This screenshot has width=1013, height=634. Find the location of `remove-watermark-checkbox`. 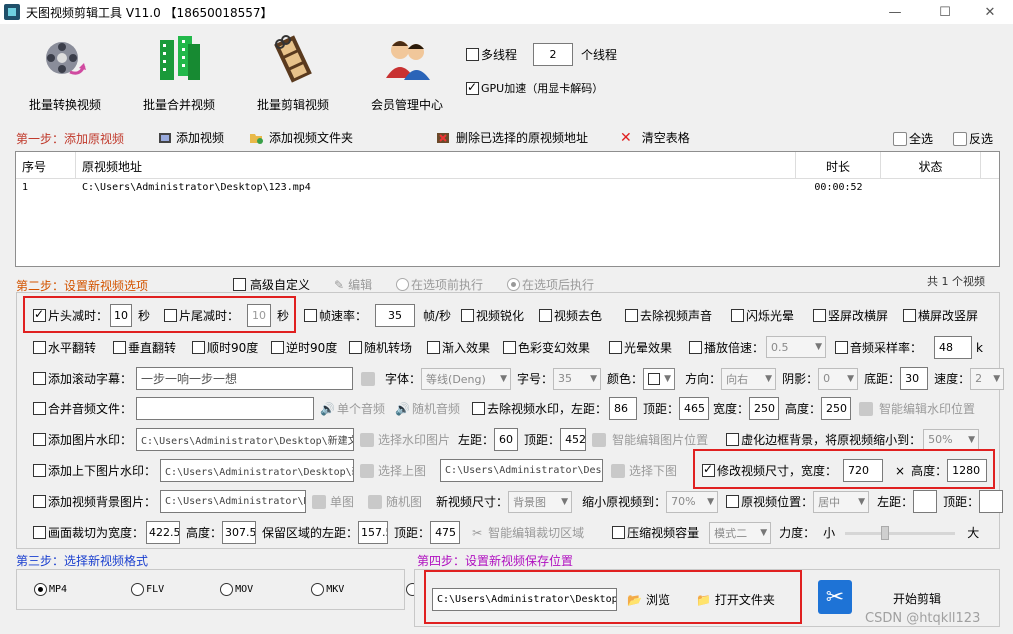

remove-watermark-checkbox is located at coordinates (478, 408).